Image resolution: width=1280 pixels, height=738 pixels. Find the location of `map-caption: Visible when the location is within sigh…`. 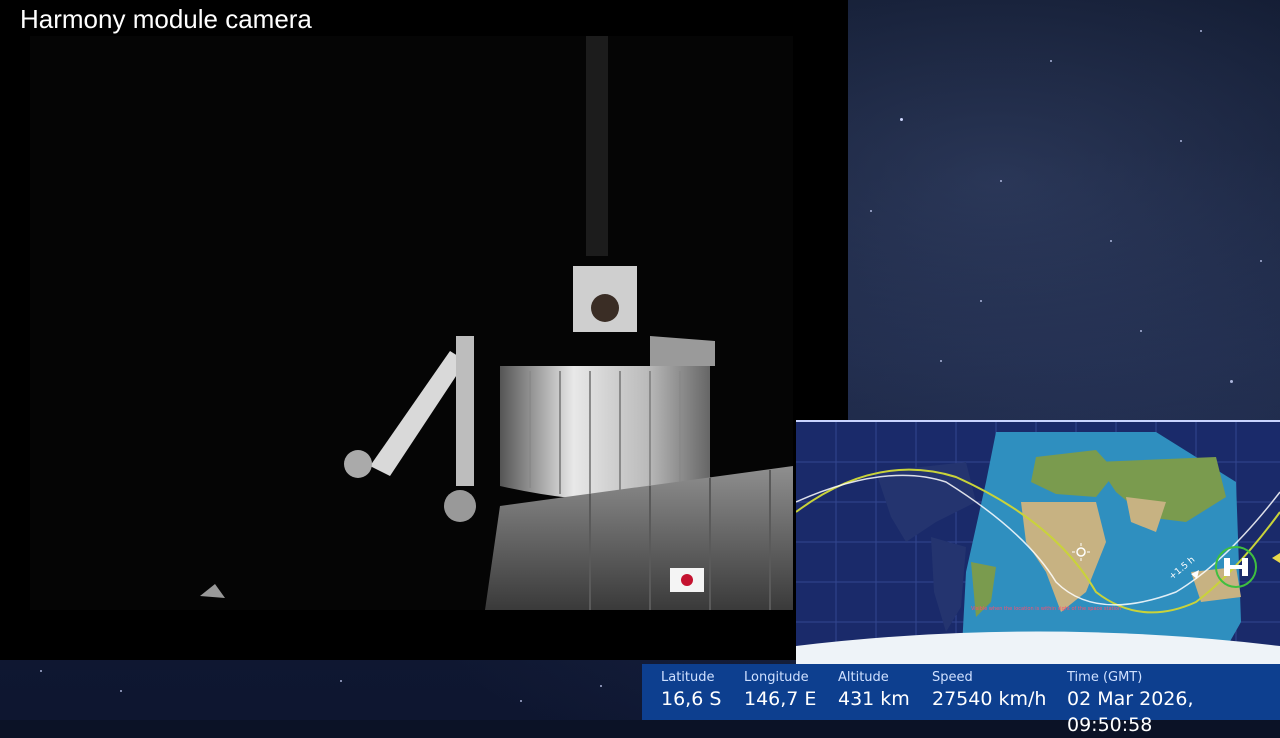

map-caption: Visible when the location is within sigh… is located at coordinates (1046, 609).